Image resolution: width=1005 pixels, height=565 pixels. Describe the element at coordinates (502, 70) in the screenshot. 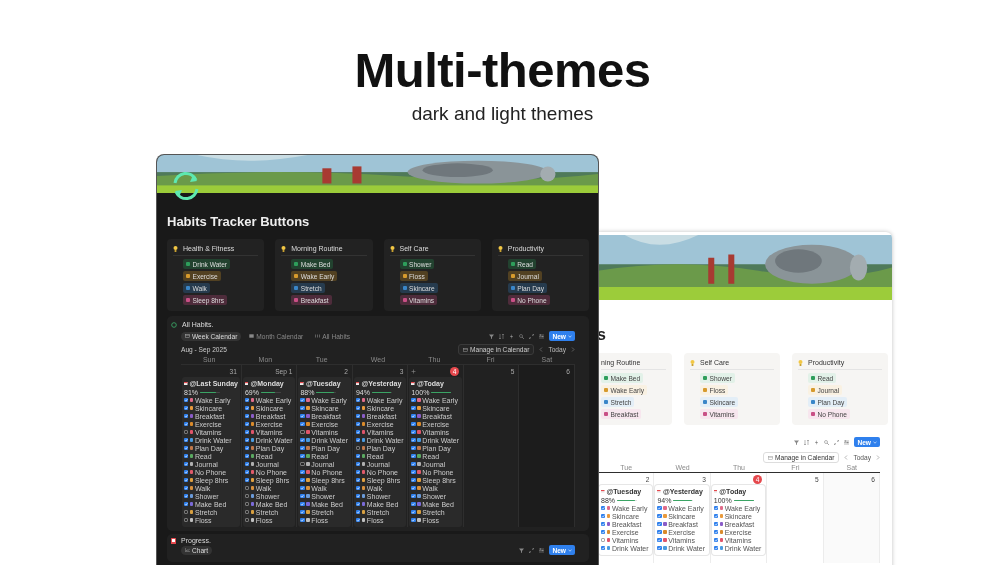

I see `hero-title: Multi-themes` at that location.